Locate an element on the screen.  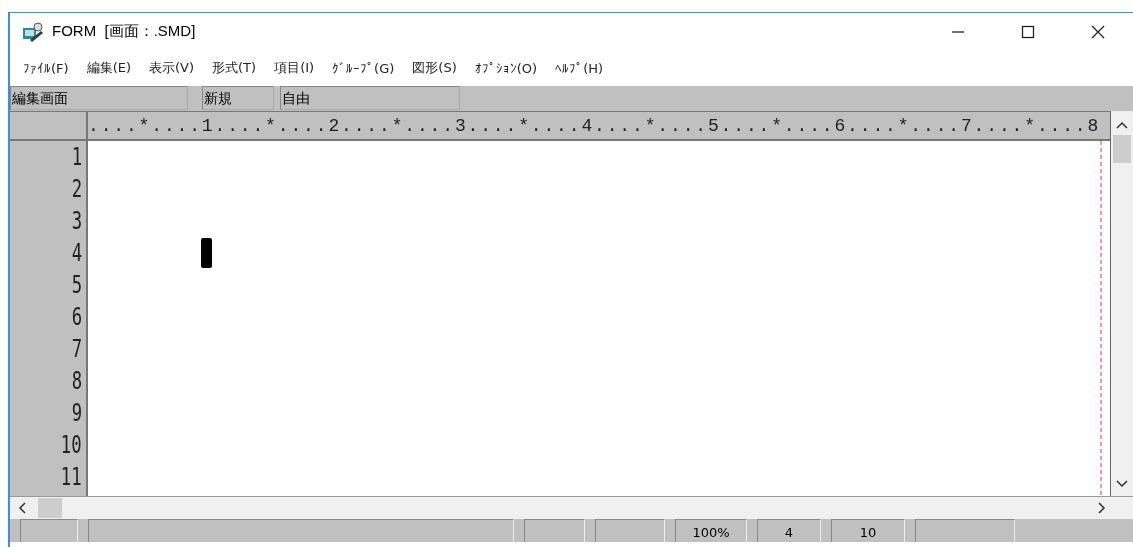
scroll-down-icon is located at coordinates (1122, 484).